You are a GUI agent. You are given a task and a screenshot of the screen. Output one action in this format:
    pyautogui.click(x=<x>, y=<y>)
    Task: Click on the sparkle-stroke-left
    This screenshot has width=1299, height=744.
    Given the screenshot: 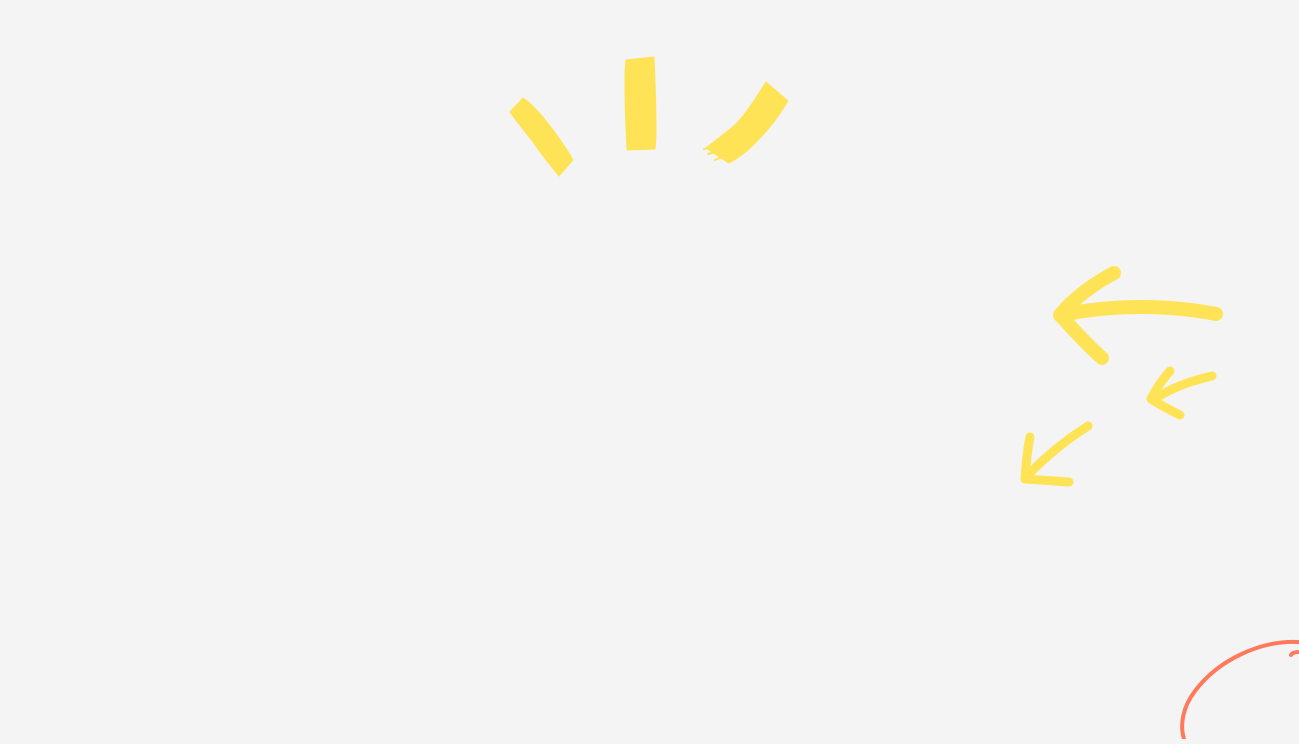 What is the action you would take?
    pyautogui.click(x=541, y=137)
    